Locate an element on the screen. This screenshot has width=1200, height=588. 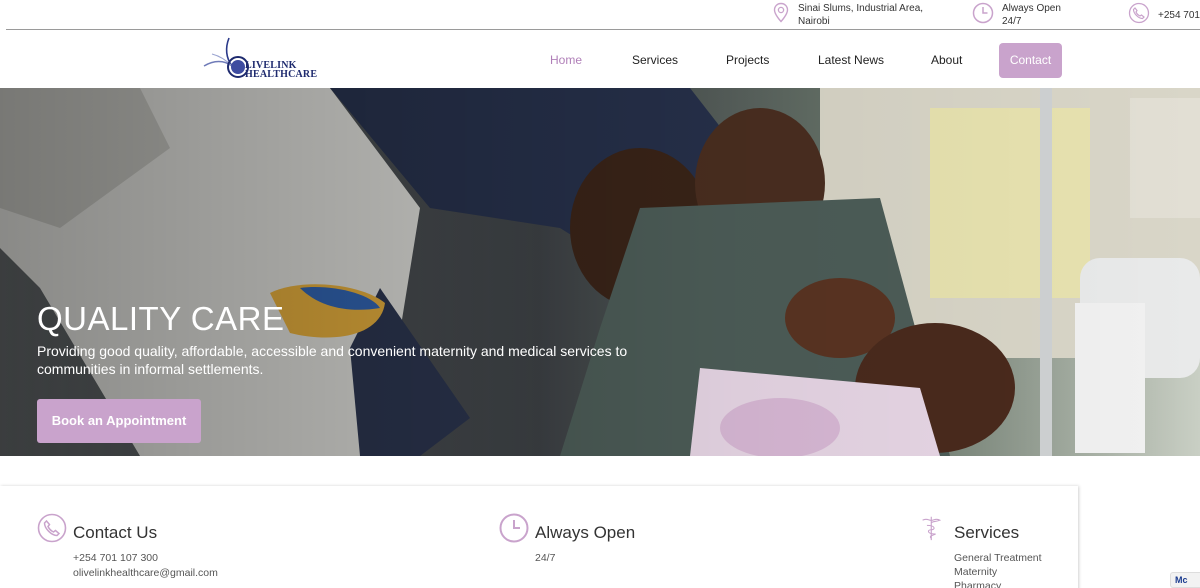
contact-title: Contact Us is located at coordinates (115, 532).